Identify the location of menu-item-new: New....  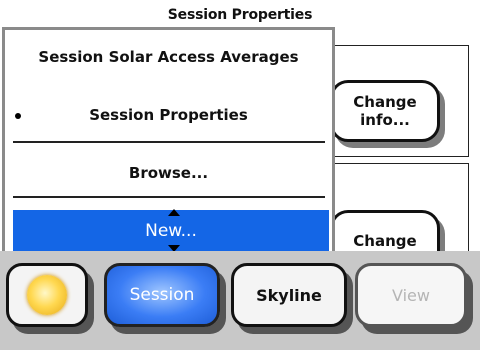
(171, 230).